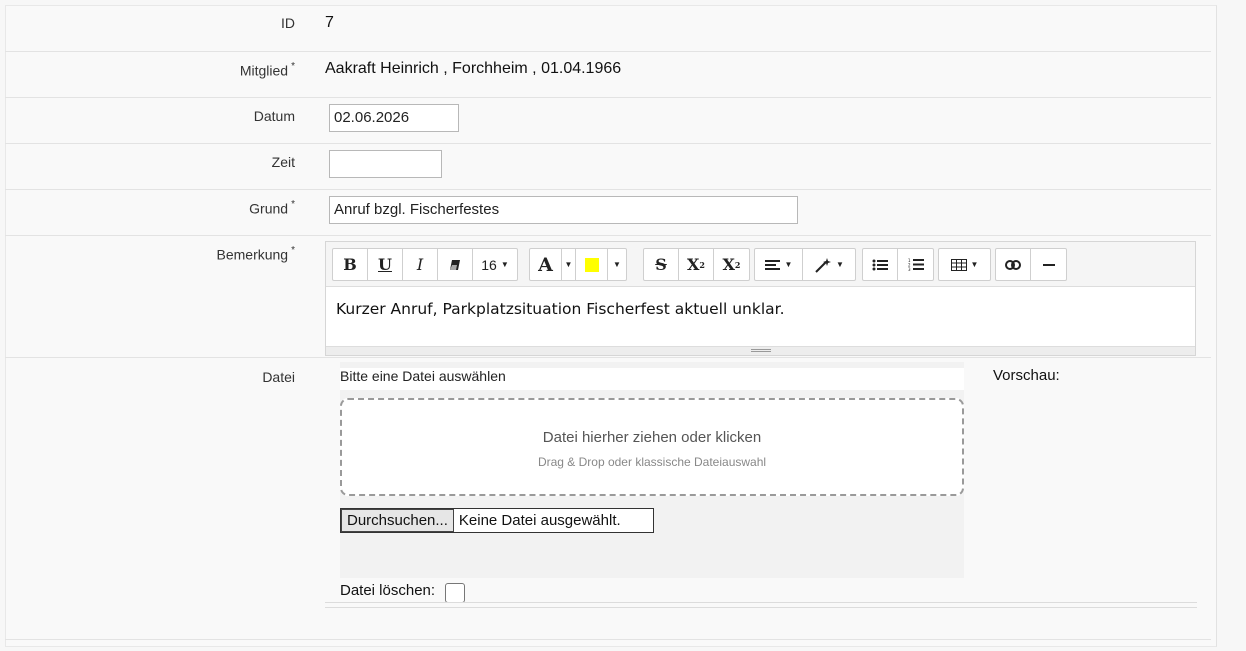  I want to click on row-grund: Grund * Anruf bzgl. Fischerfestes, so click(608, 212).